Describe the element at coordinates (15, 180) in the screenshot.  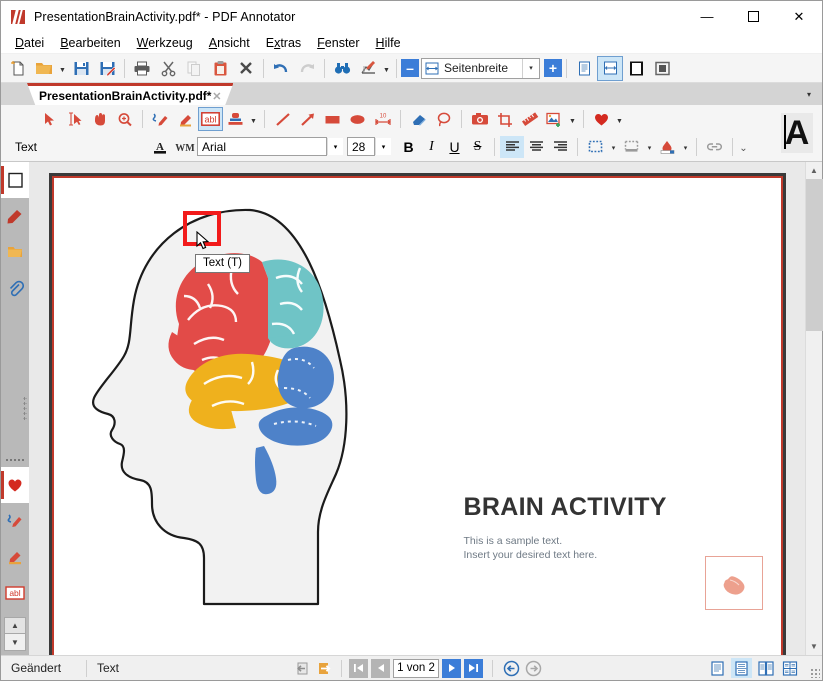
I see `rail-page-thumbnails` at that location.